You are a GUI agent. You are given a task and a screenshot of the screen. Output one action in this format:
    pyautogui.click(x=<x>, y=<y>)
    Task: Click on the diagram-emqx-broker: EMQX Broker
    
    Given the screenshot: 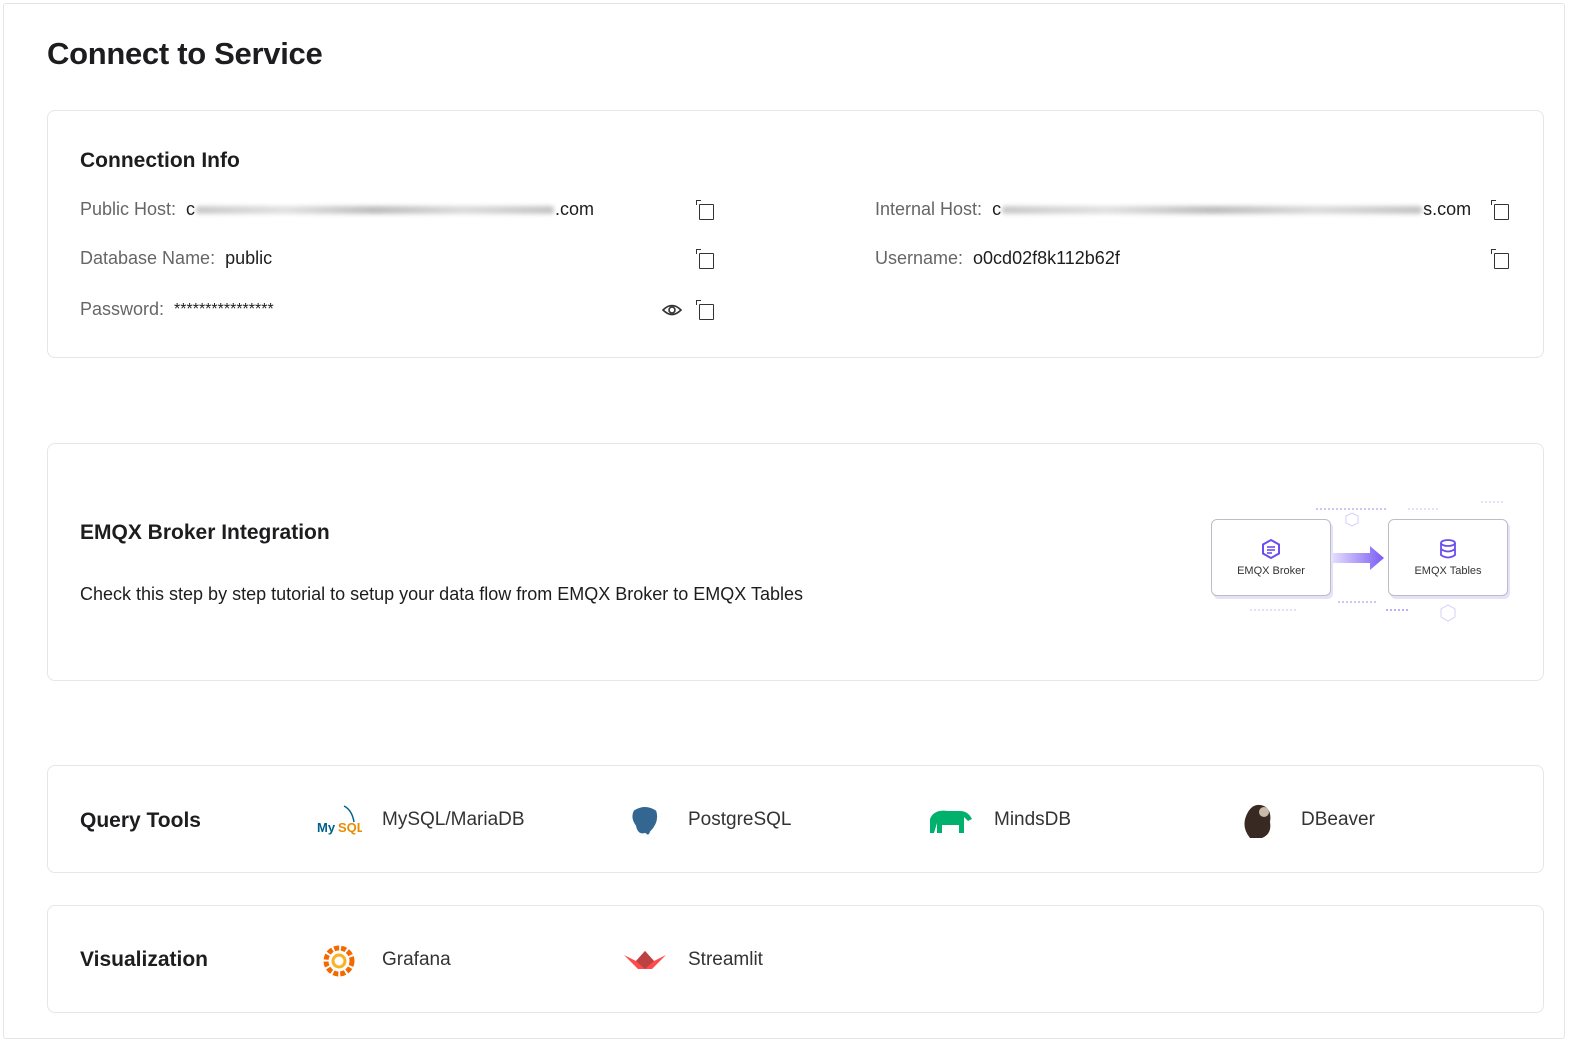 What is the action you would take?
    pyautogui.click(x=1271, y=557)
    